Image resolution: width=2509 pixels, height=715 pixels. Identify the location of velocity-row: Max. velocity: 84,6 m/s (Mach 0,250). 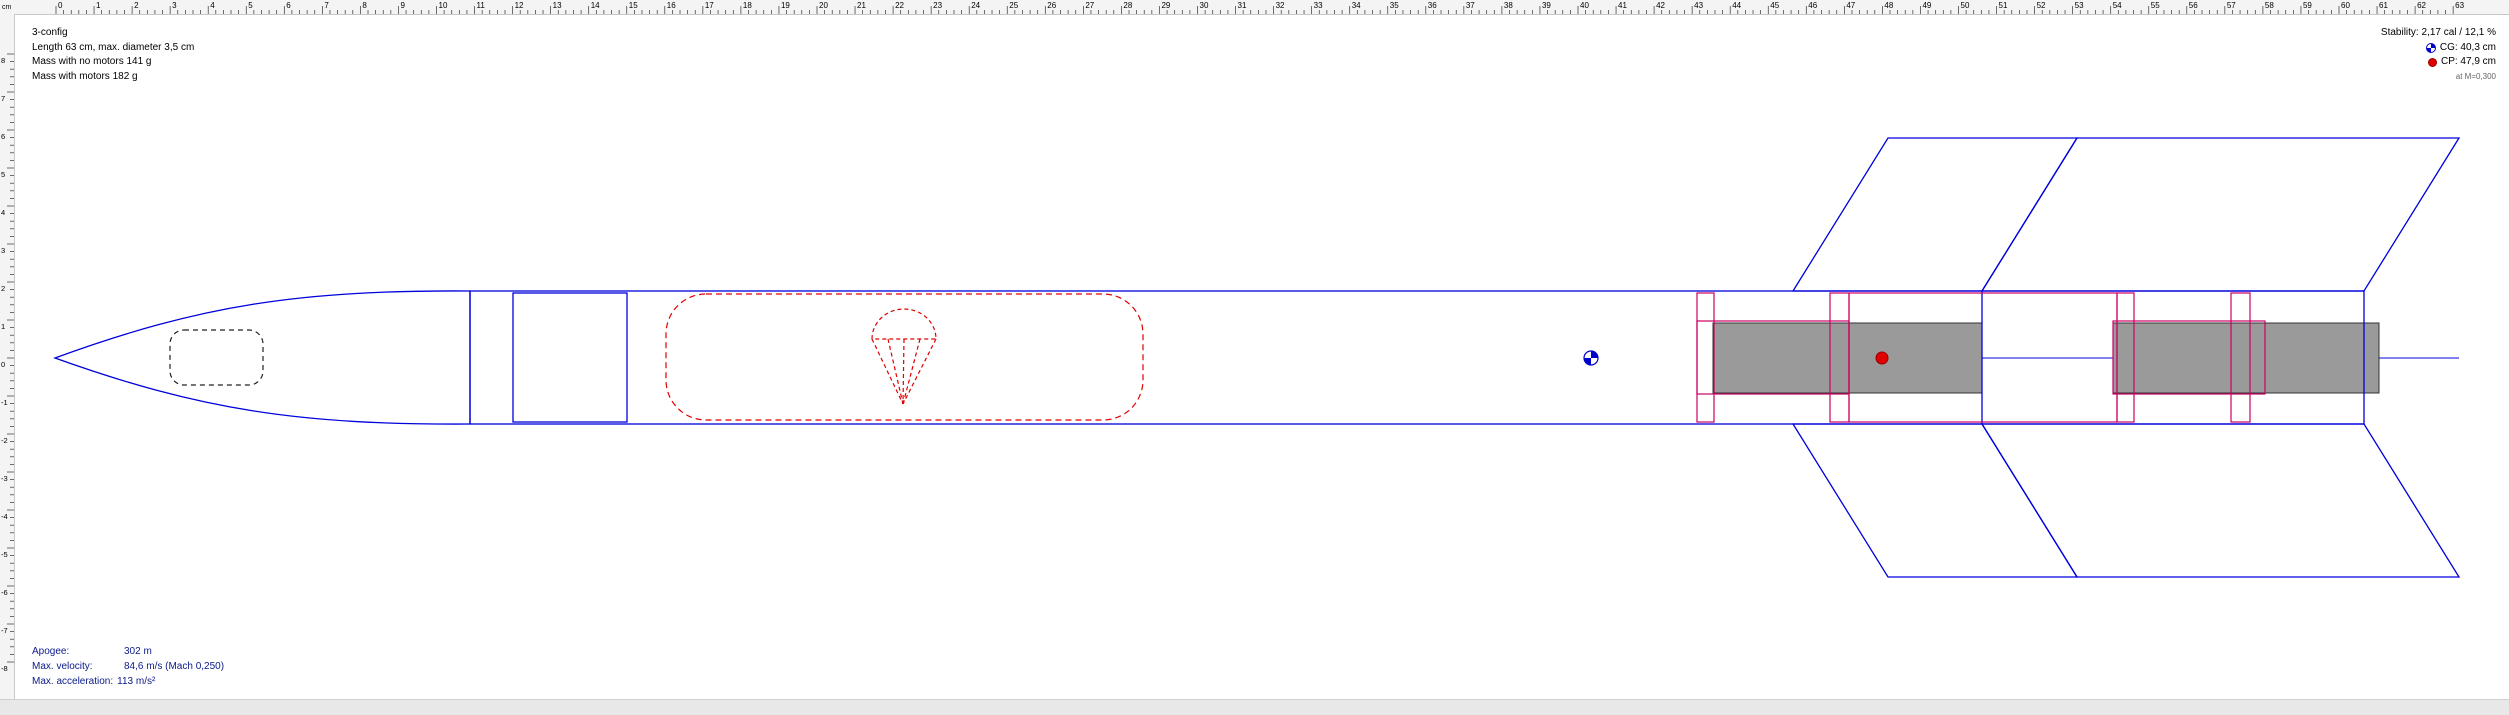
(128, 666).